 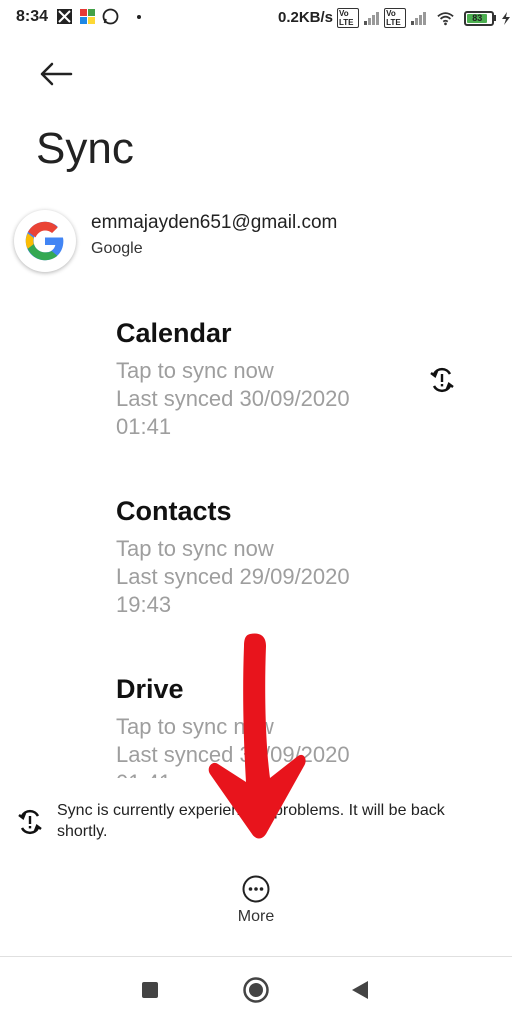 I want to click on sync-problem-banner-icon, so click(x=30, y=822).